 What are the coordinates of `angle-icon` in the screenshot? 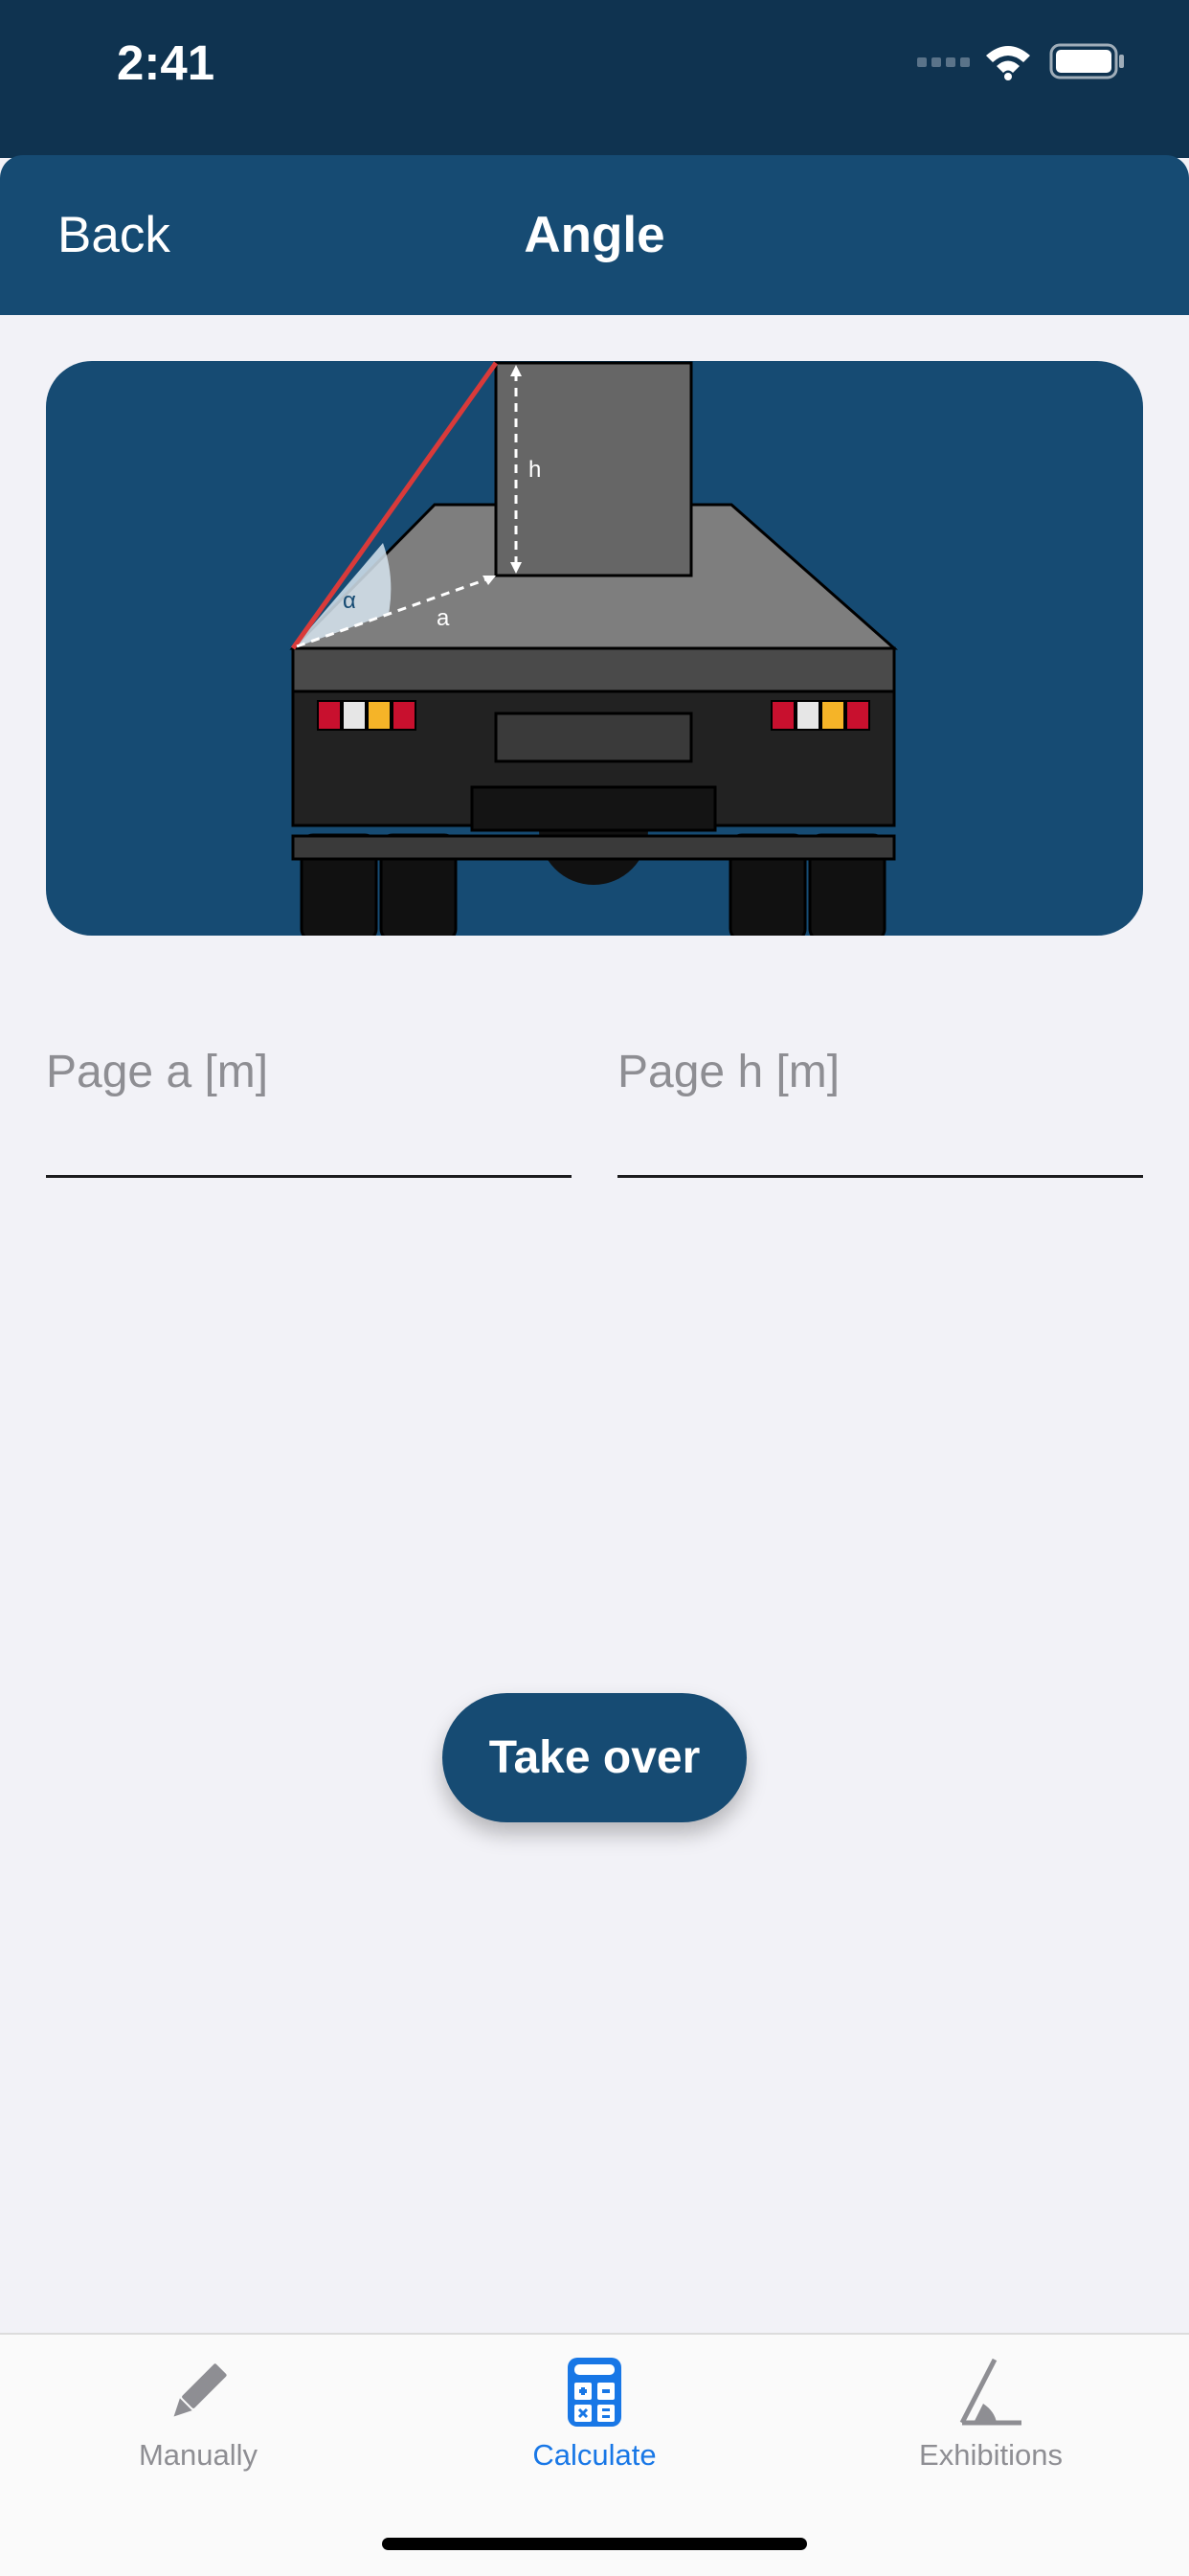 It's located at (990, 2392).